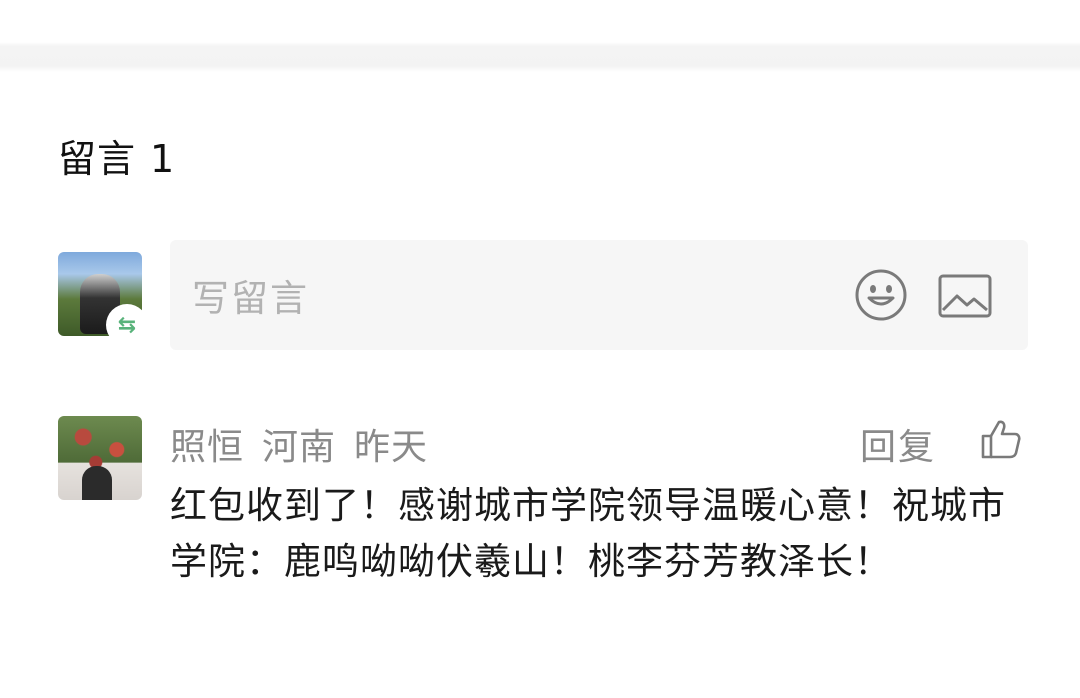 The image size is (1080, 698). Describe the element at coordinates (250, 298) in the screenshot. I see `write-comment-placeholder: 写留言` at that location.